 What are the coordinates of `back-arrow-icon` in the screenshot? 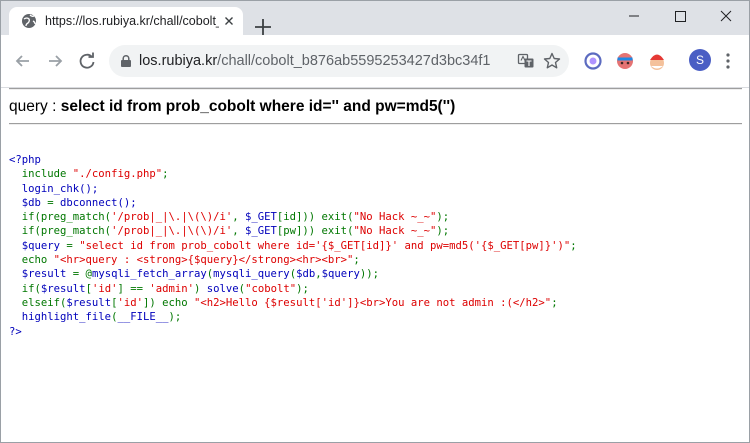 It's located at (23, 61).